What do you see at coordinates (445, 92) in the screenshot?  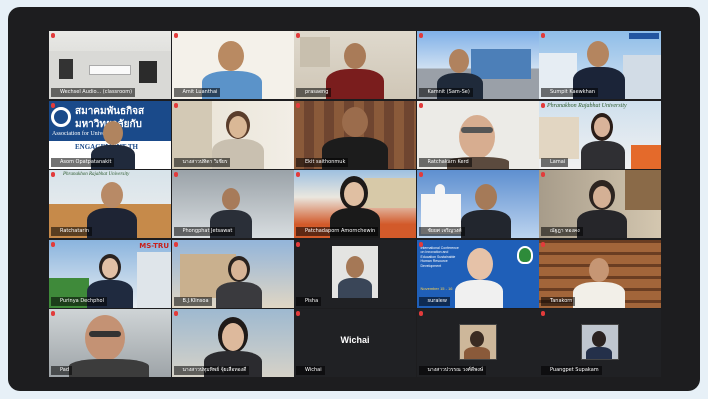 I see `participant-name: Kamnit (Sam-Se)` at bounding box center [445, 92].